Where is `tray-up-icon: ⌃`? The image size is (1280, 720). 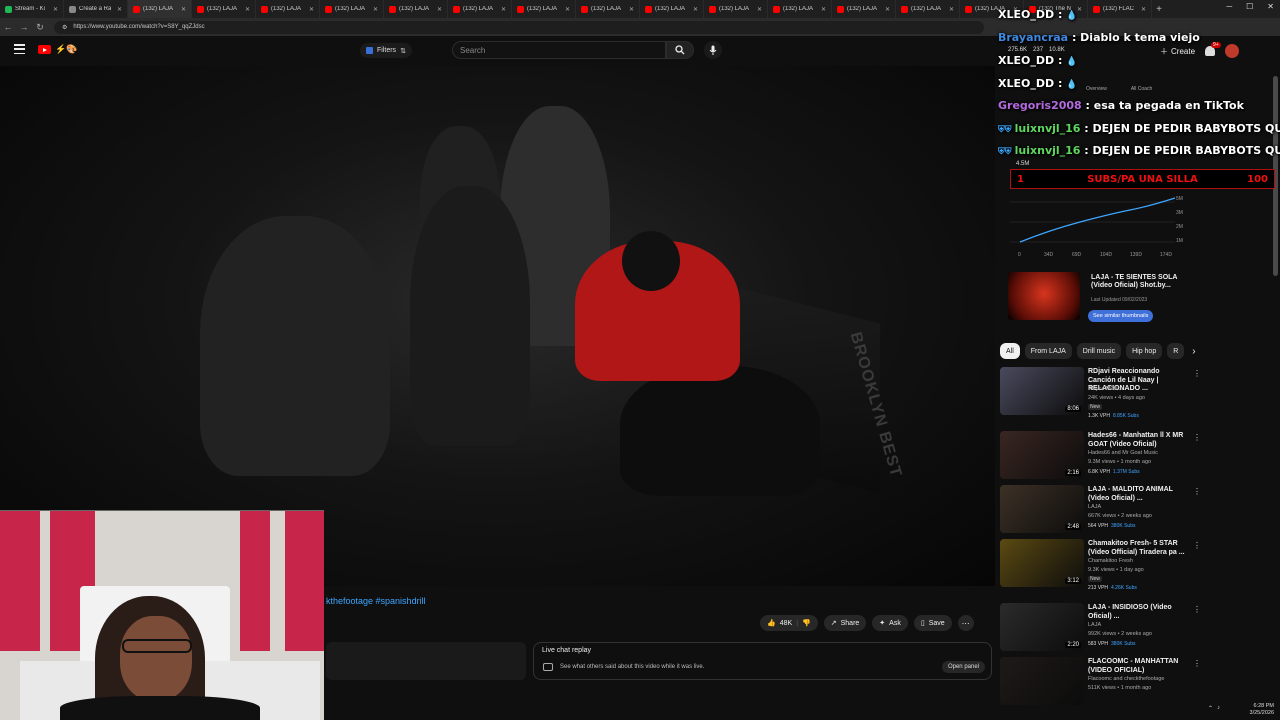
tray-up-icon: ⌃ is located at coordinates (1210, 708).